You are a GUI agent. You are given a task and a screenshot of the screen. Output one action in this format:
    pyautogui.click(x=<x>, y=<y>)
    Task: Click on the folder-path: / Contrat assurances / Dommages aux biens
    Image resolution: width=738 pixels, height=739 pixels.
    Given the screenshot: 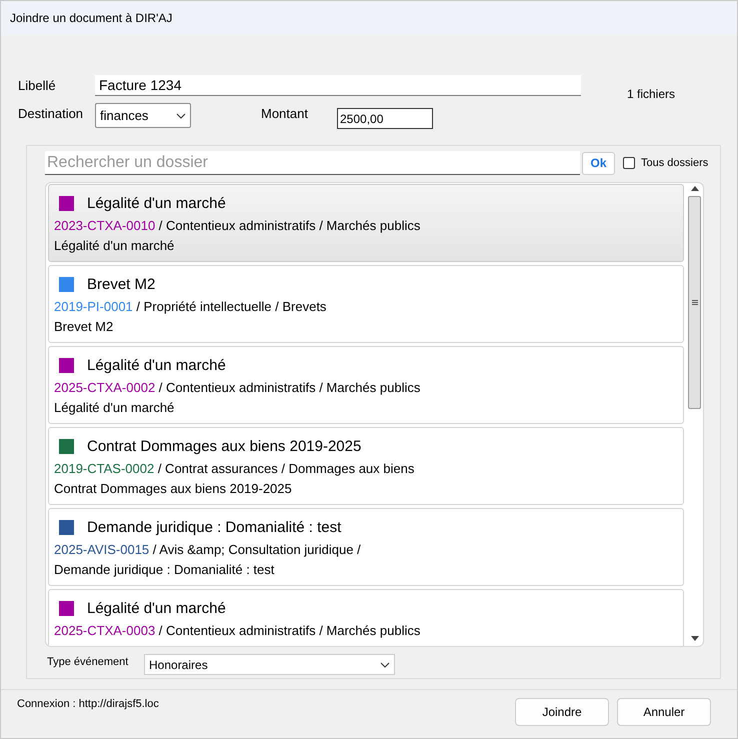 What is the action you would take?
    pyautogui.click(x=285, y=468)
    